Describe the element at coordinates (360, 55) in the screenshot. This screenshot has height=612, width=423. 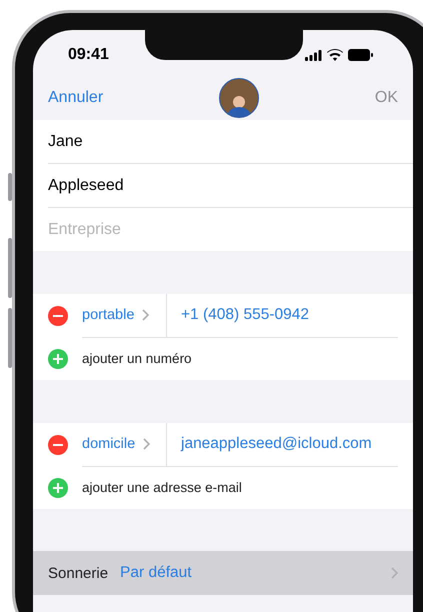
I see `battery-icon` at that location.